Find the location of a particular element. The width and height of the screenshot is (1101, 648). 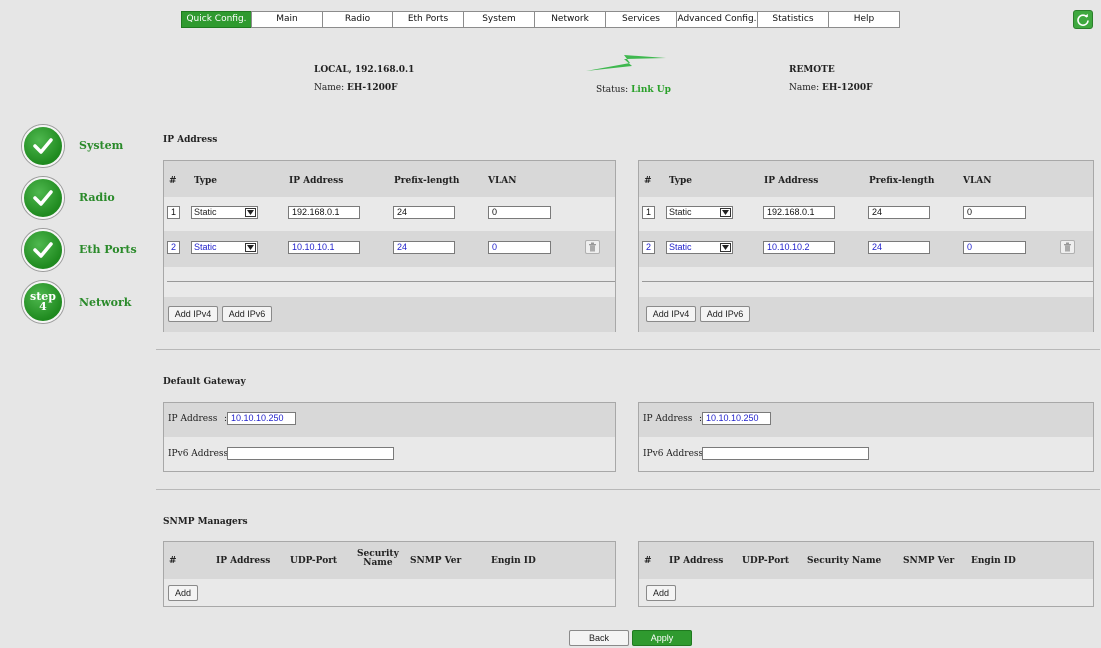

step-network-current: step 4 is located at coordinates (43, 302).